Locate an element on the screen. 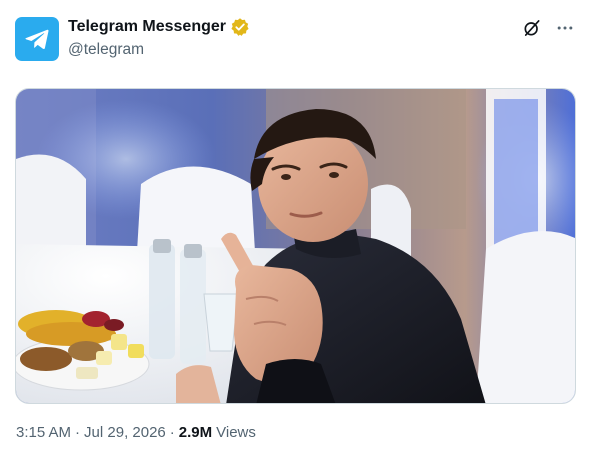 This screenshot has width=592, height=452. author-display-name: Telegram Messenger is located at coordinates (147, 27).